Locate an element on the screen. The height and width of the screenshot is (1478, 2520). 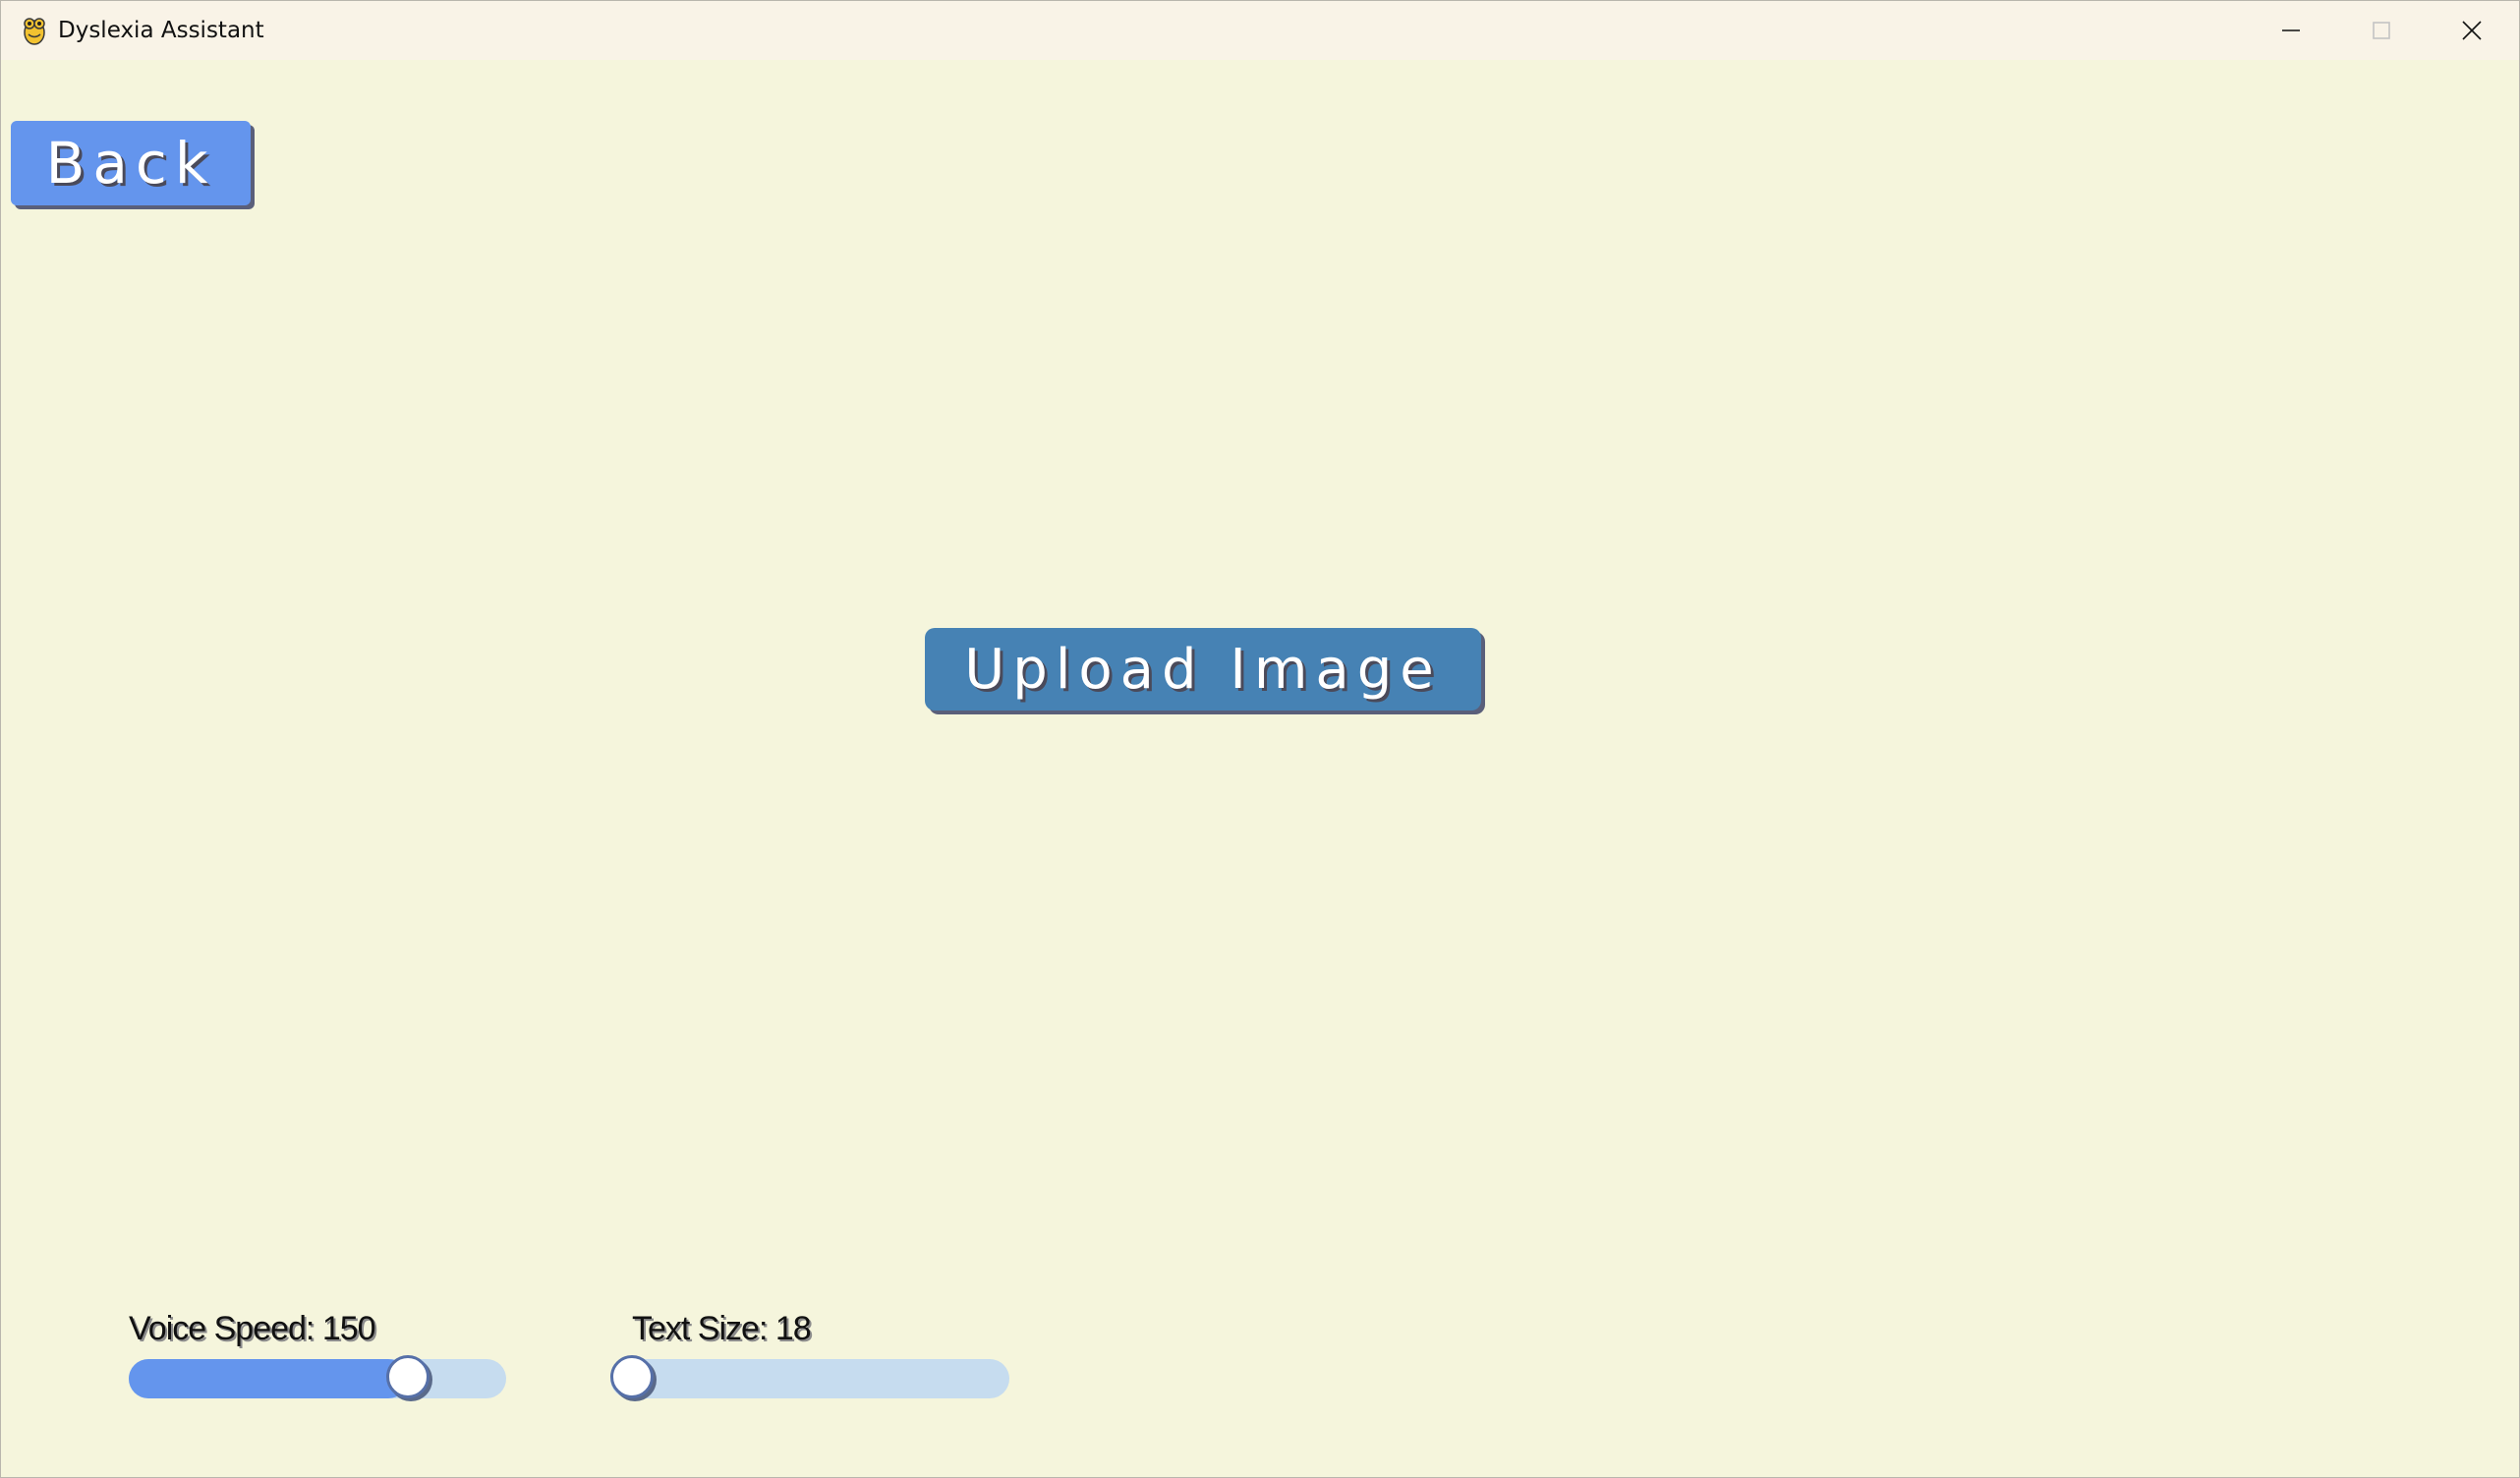
text-size-label: Text Size: 18 is located at coordinates (722, 1329).